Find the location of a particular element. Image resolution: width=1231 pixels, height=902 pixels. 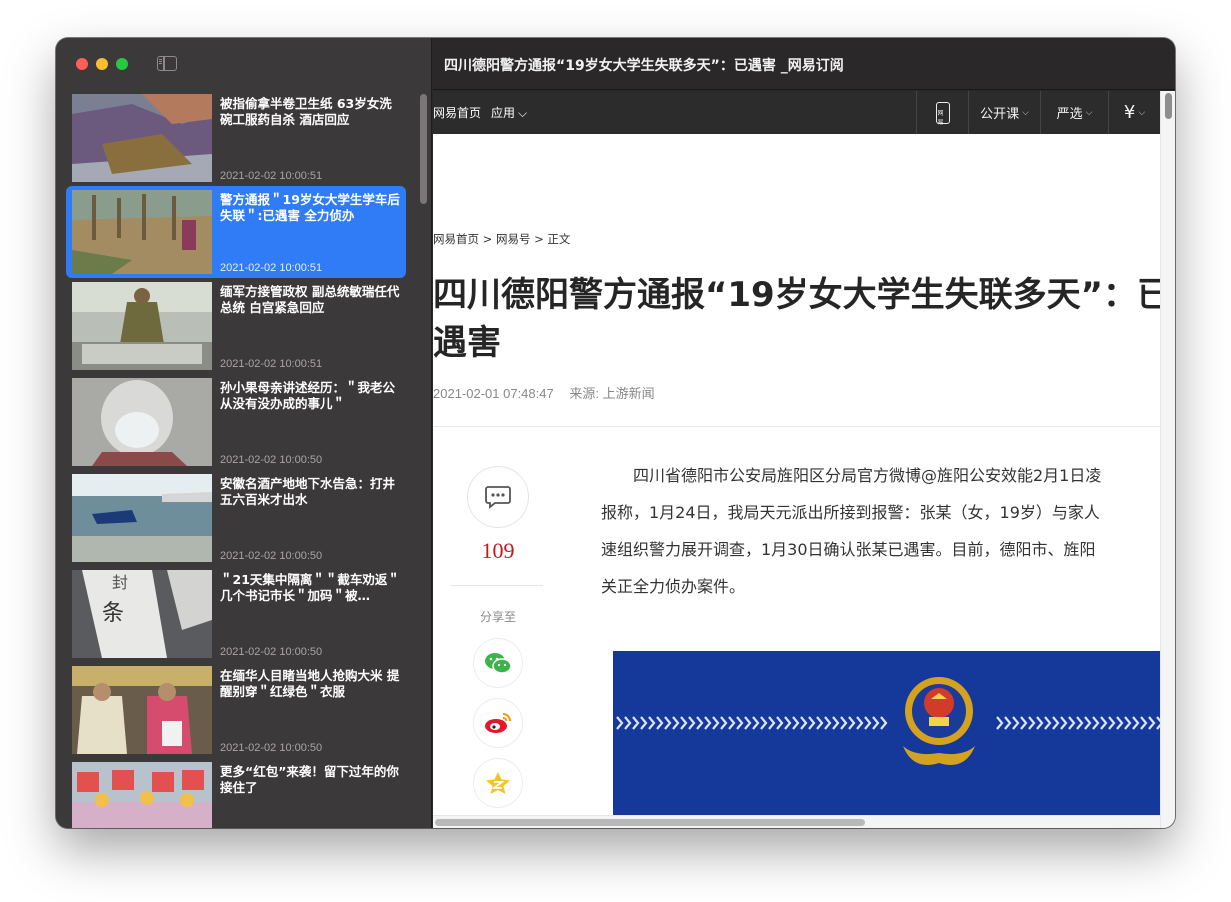

nav-apps-label: 应用 is located at coordinates (503, 113).